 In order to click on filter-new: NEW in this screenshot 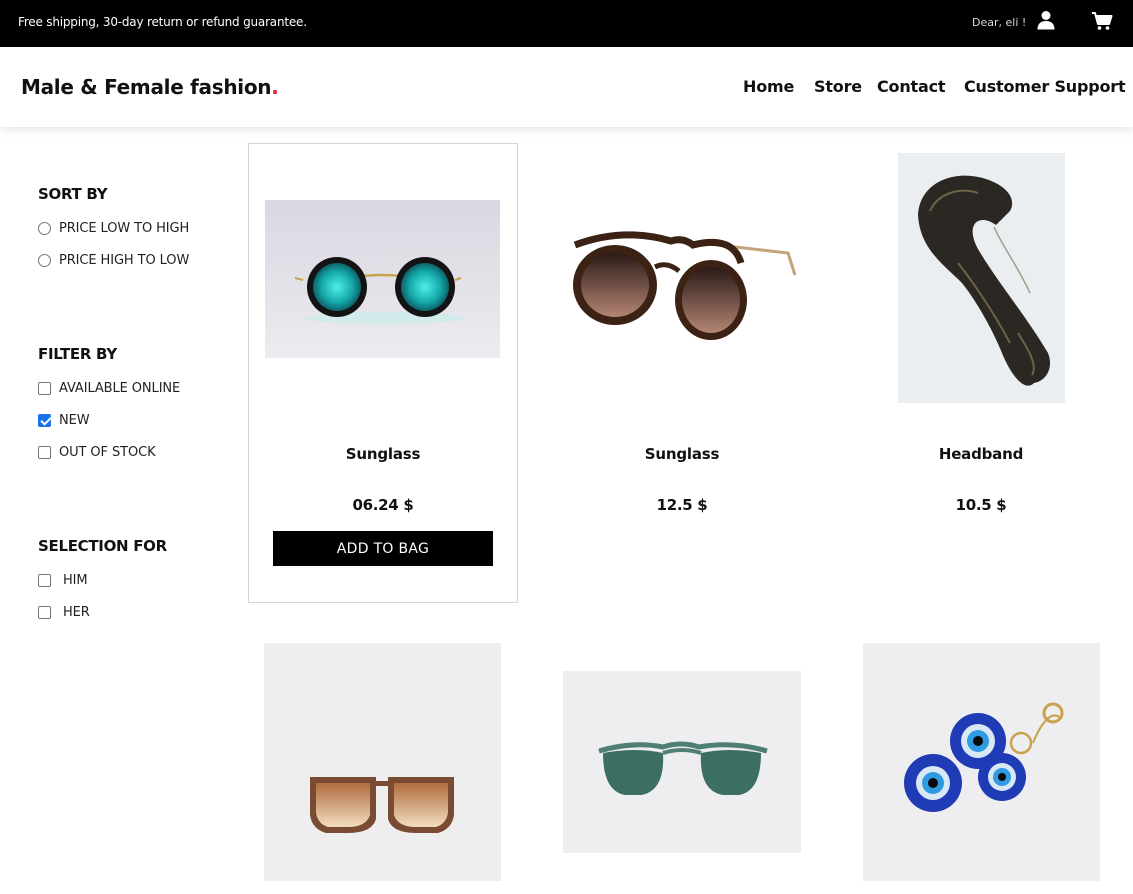, I will do `click(64, 420)`.